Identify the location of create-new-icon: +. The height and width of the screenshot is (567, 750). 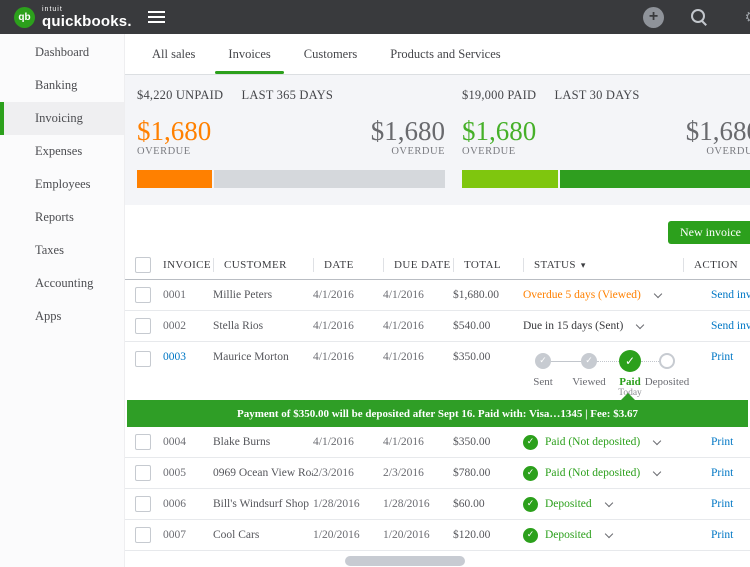
(653, 17).